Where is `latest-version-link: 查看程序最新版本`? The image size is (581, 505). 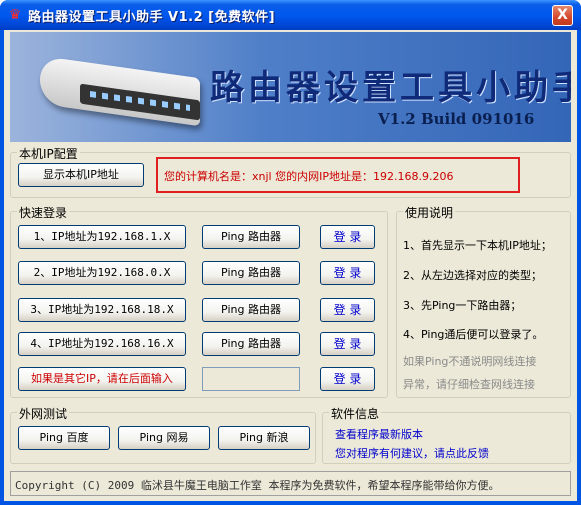
latest-version-link: 查看程序最新版本 is located at coordinates (379, 434).